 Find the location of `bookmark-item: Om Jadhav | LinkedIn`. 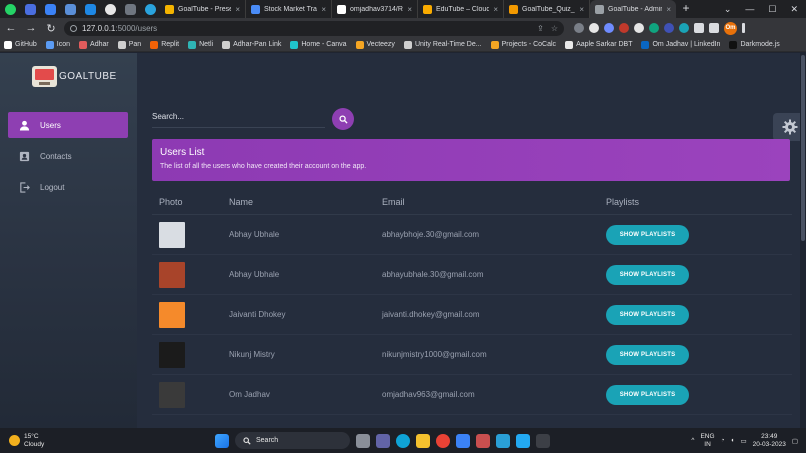

bookmark-item: Om Jadhav | LinkedIn is located at coordinates (680, 44).